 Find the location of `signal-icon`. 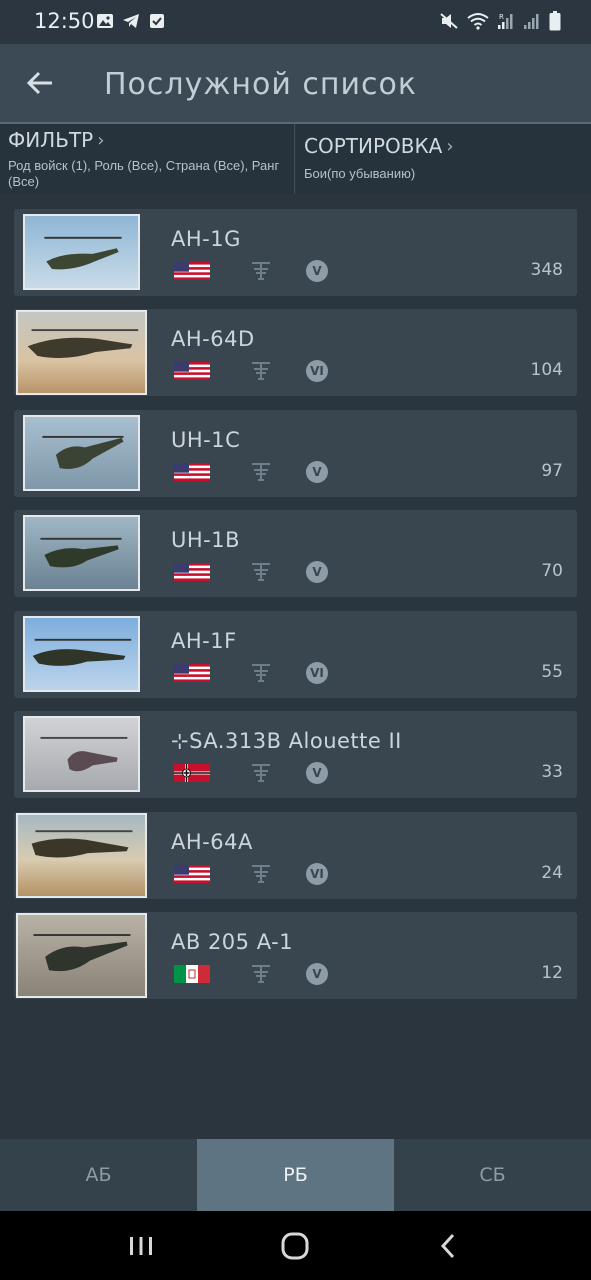

signal-icon is located at coordinates (532, 23).